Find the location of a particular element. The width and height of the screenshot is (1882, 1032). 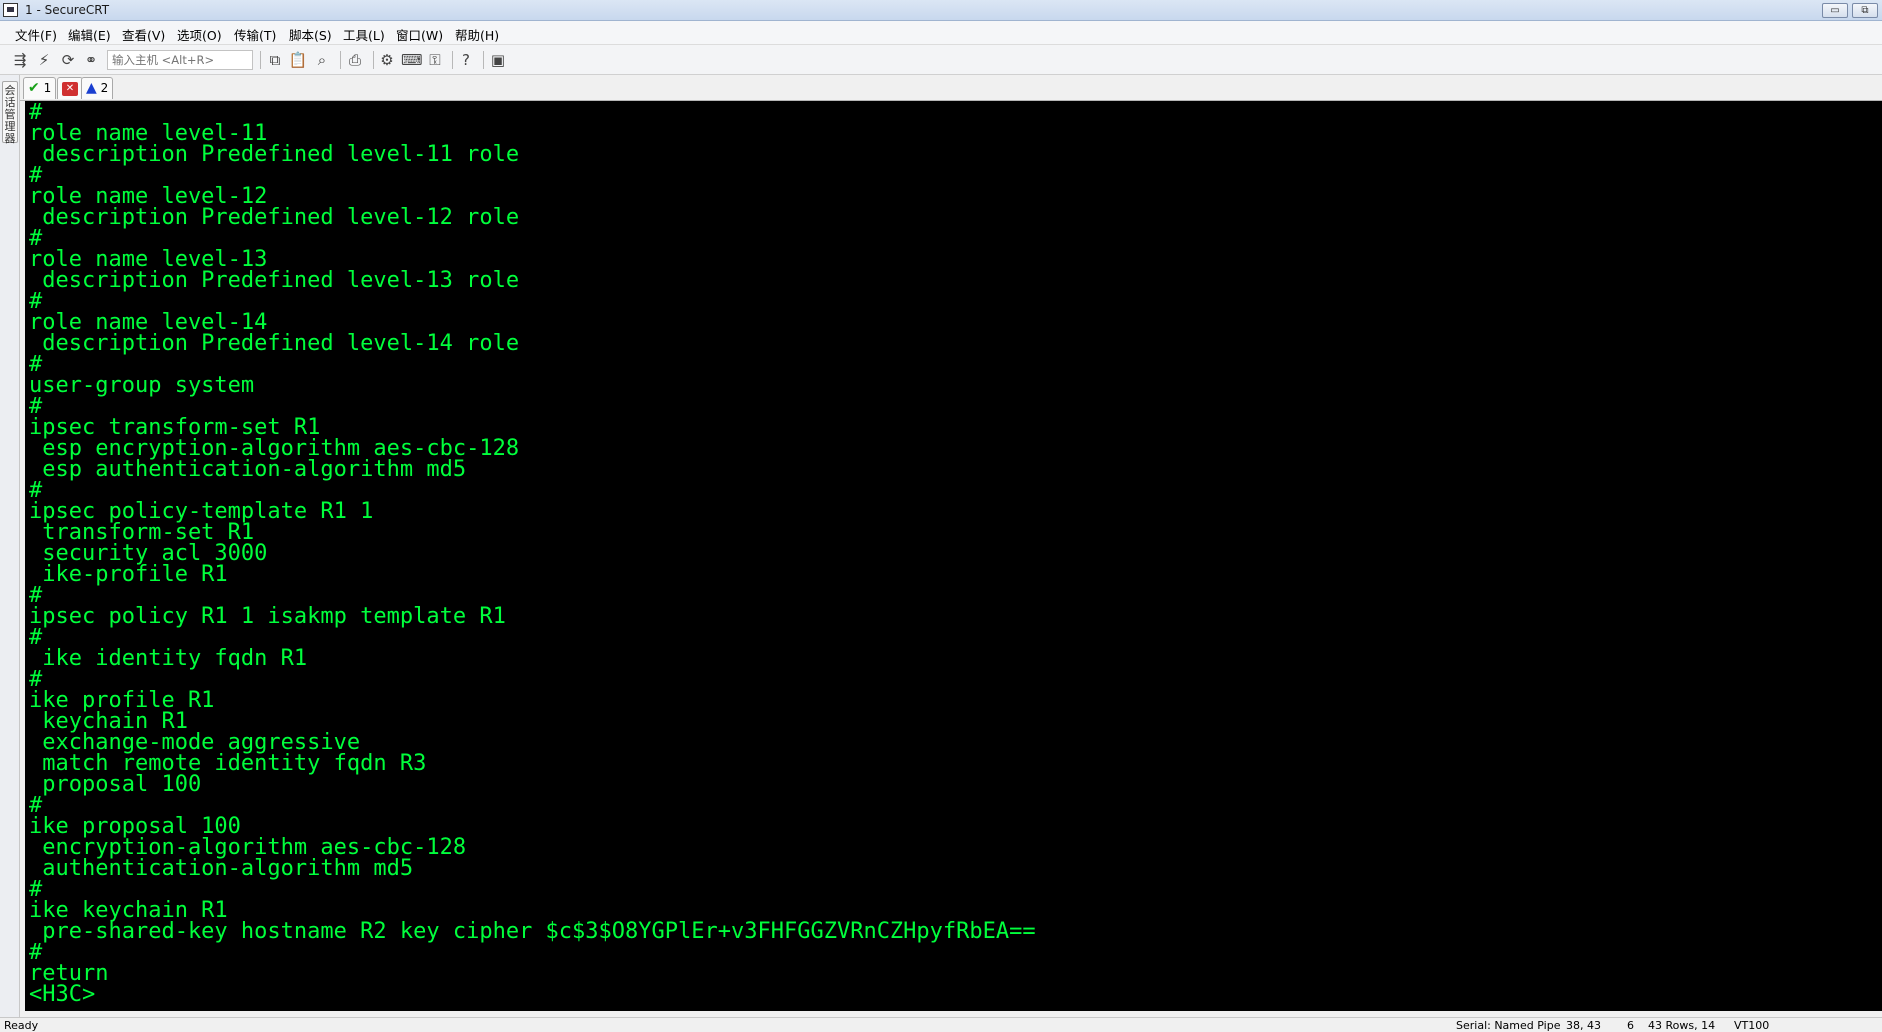

terminal-line: esp encryption-algorithm aes-cbc-128 is located at coordinates (274, 448).